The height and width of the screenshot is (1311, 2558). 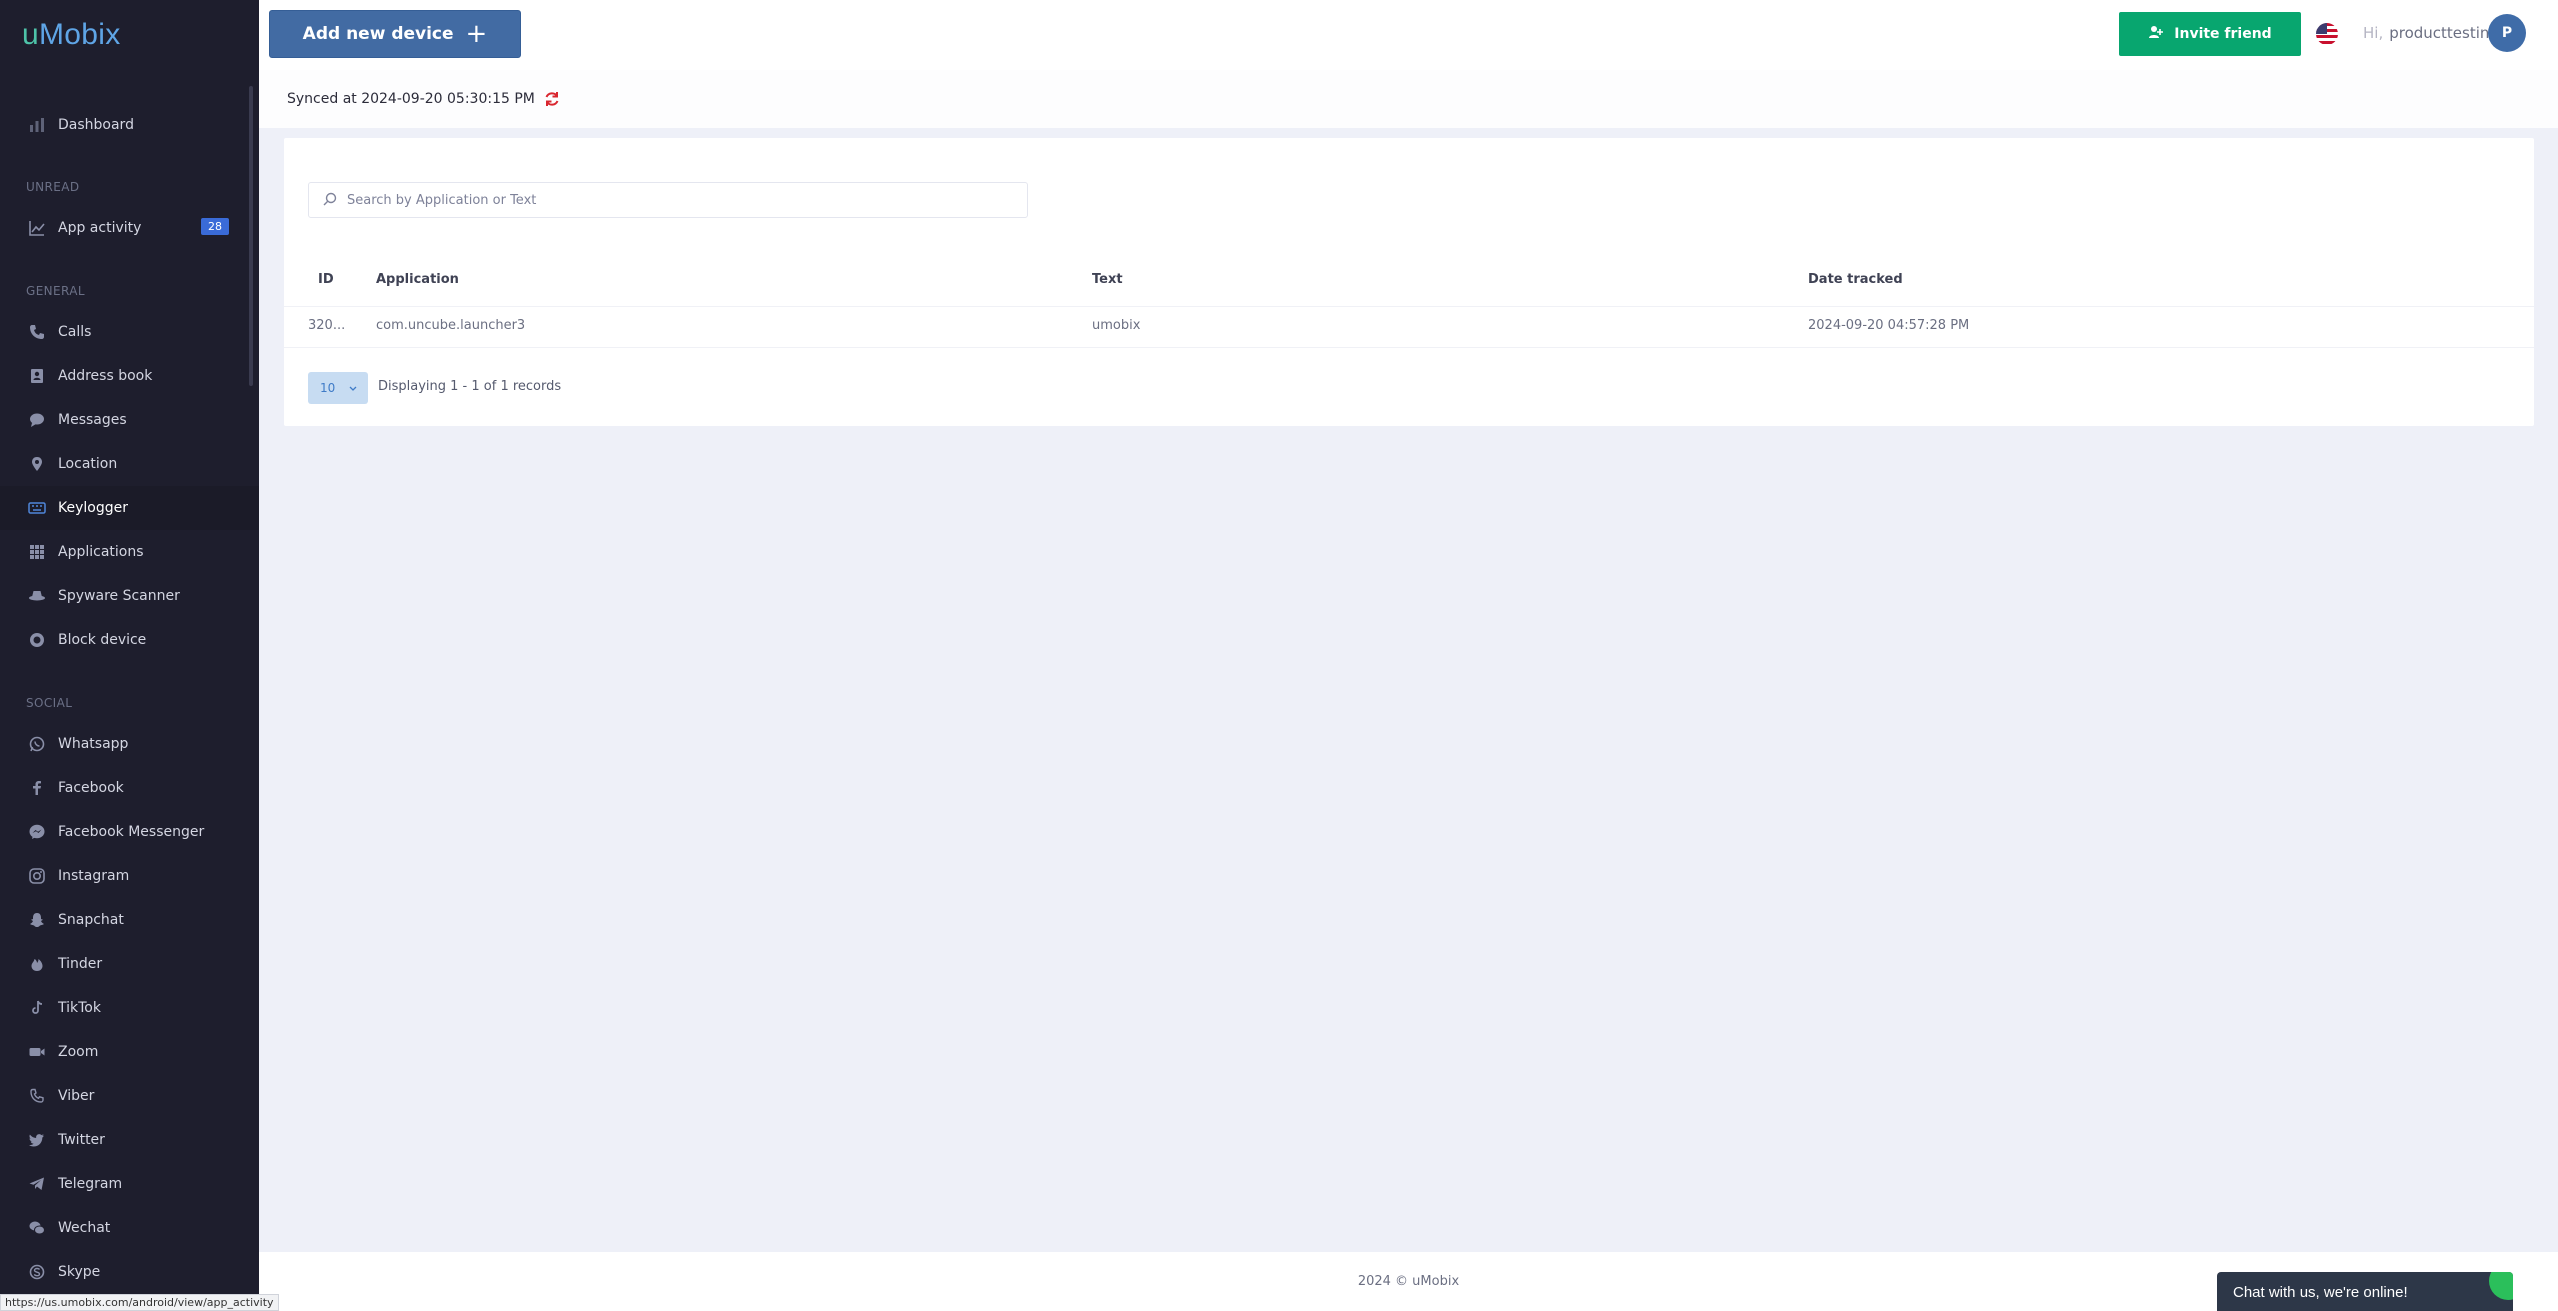 I want to click on spy-hat-icon, so click(x=37, y=596).